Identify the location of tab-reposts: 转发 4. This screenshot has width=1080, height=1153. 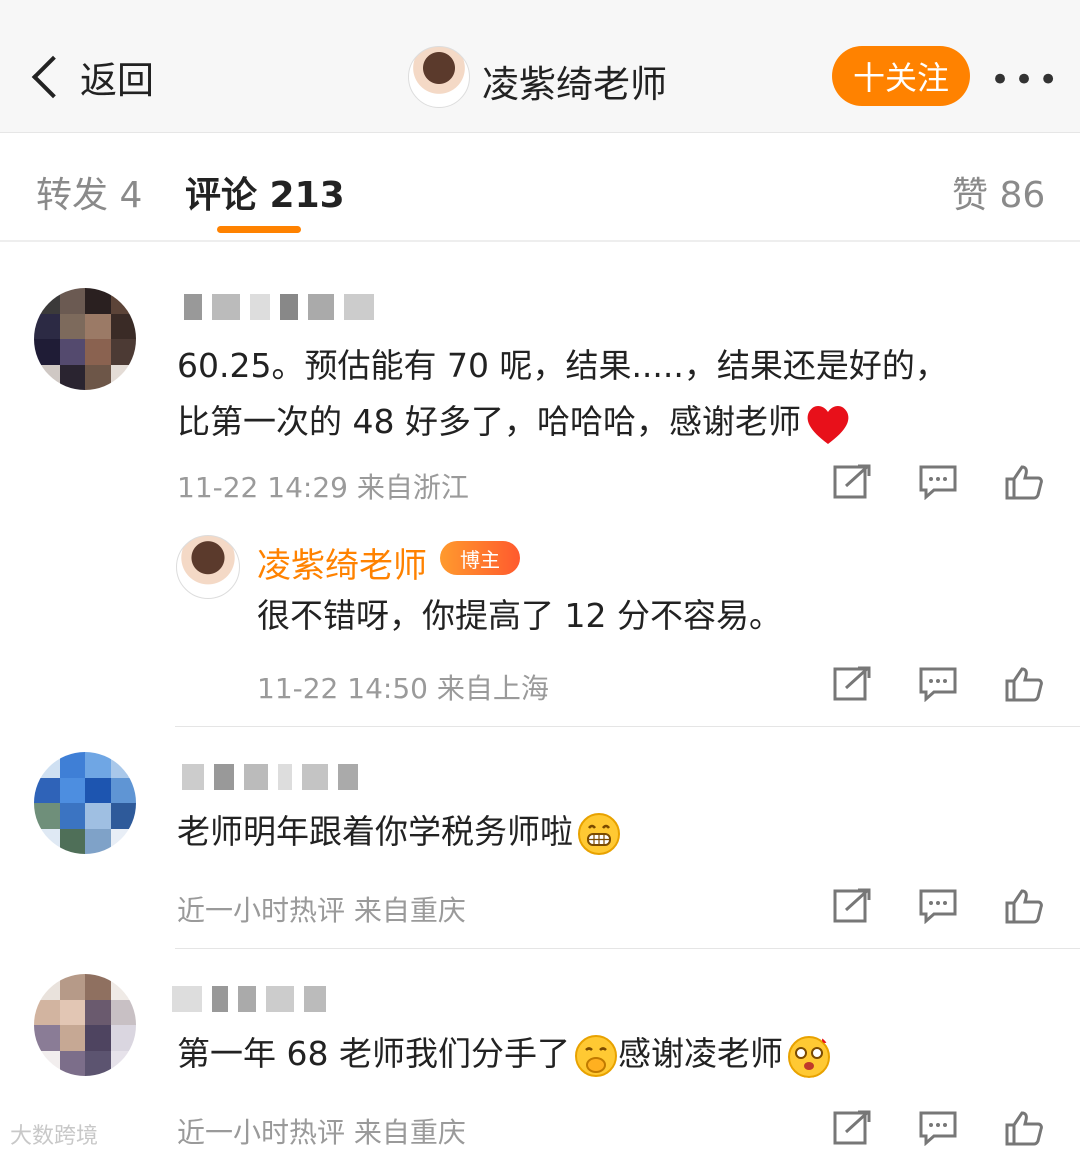
(89, 192).